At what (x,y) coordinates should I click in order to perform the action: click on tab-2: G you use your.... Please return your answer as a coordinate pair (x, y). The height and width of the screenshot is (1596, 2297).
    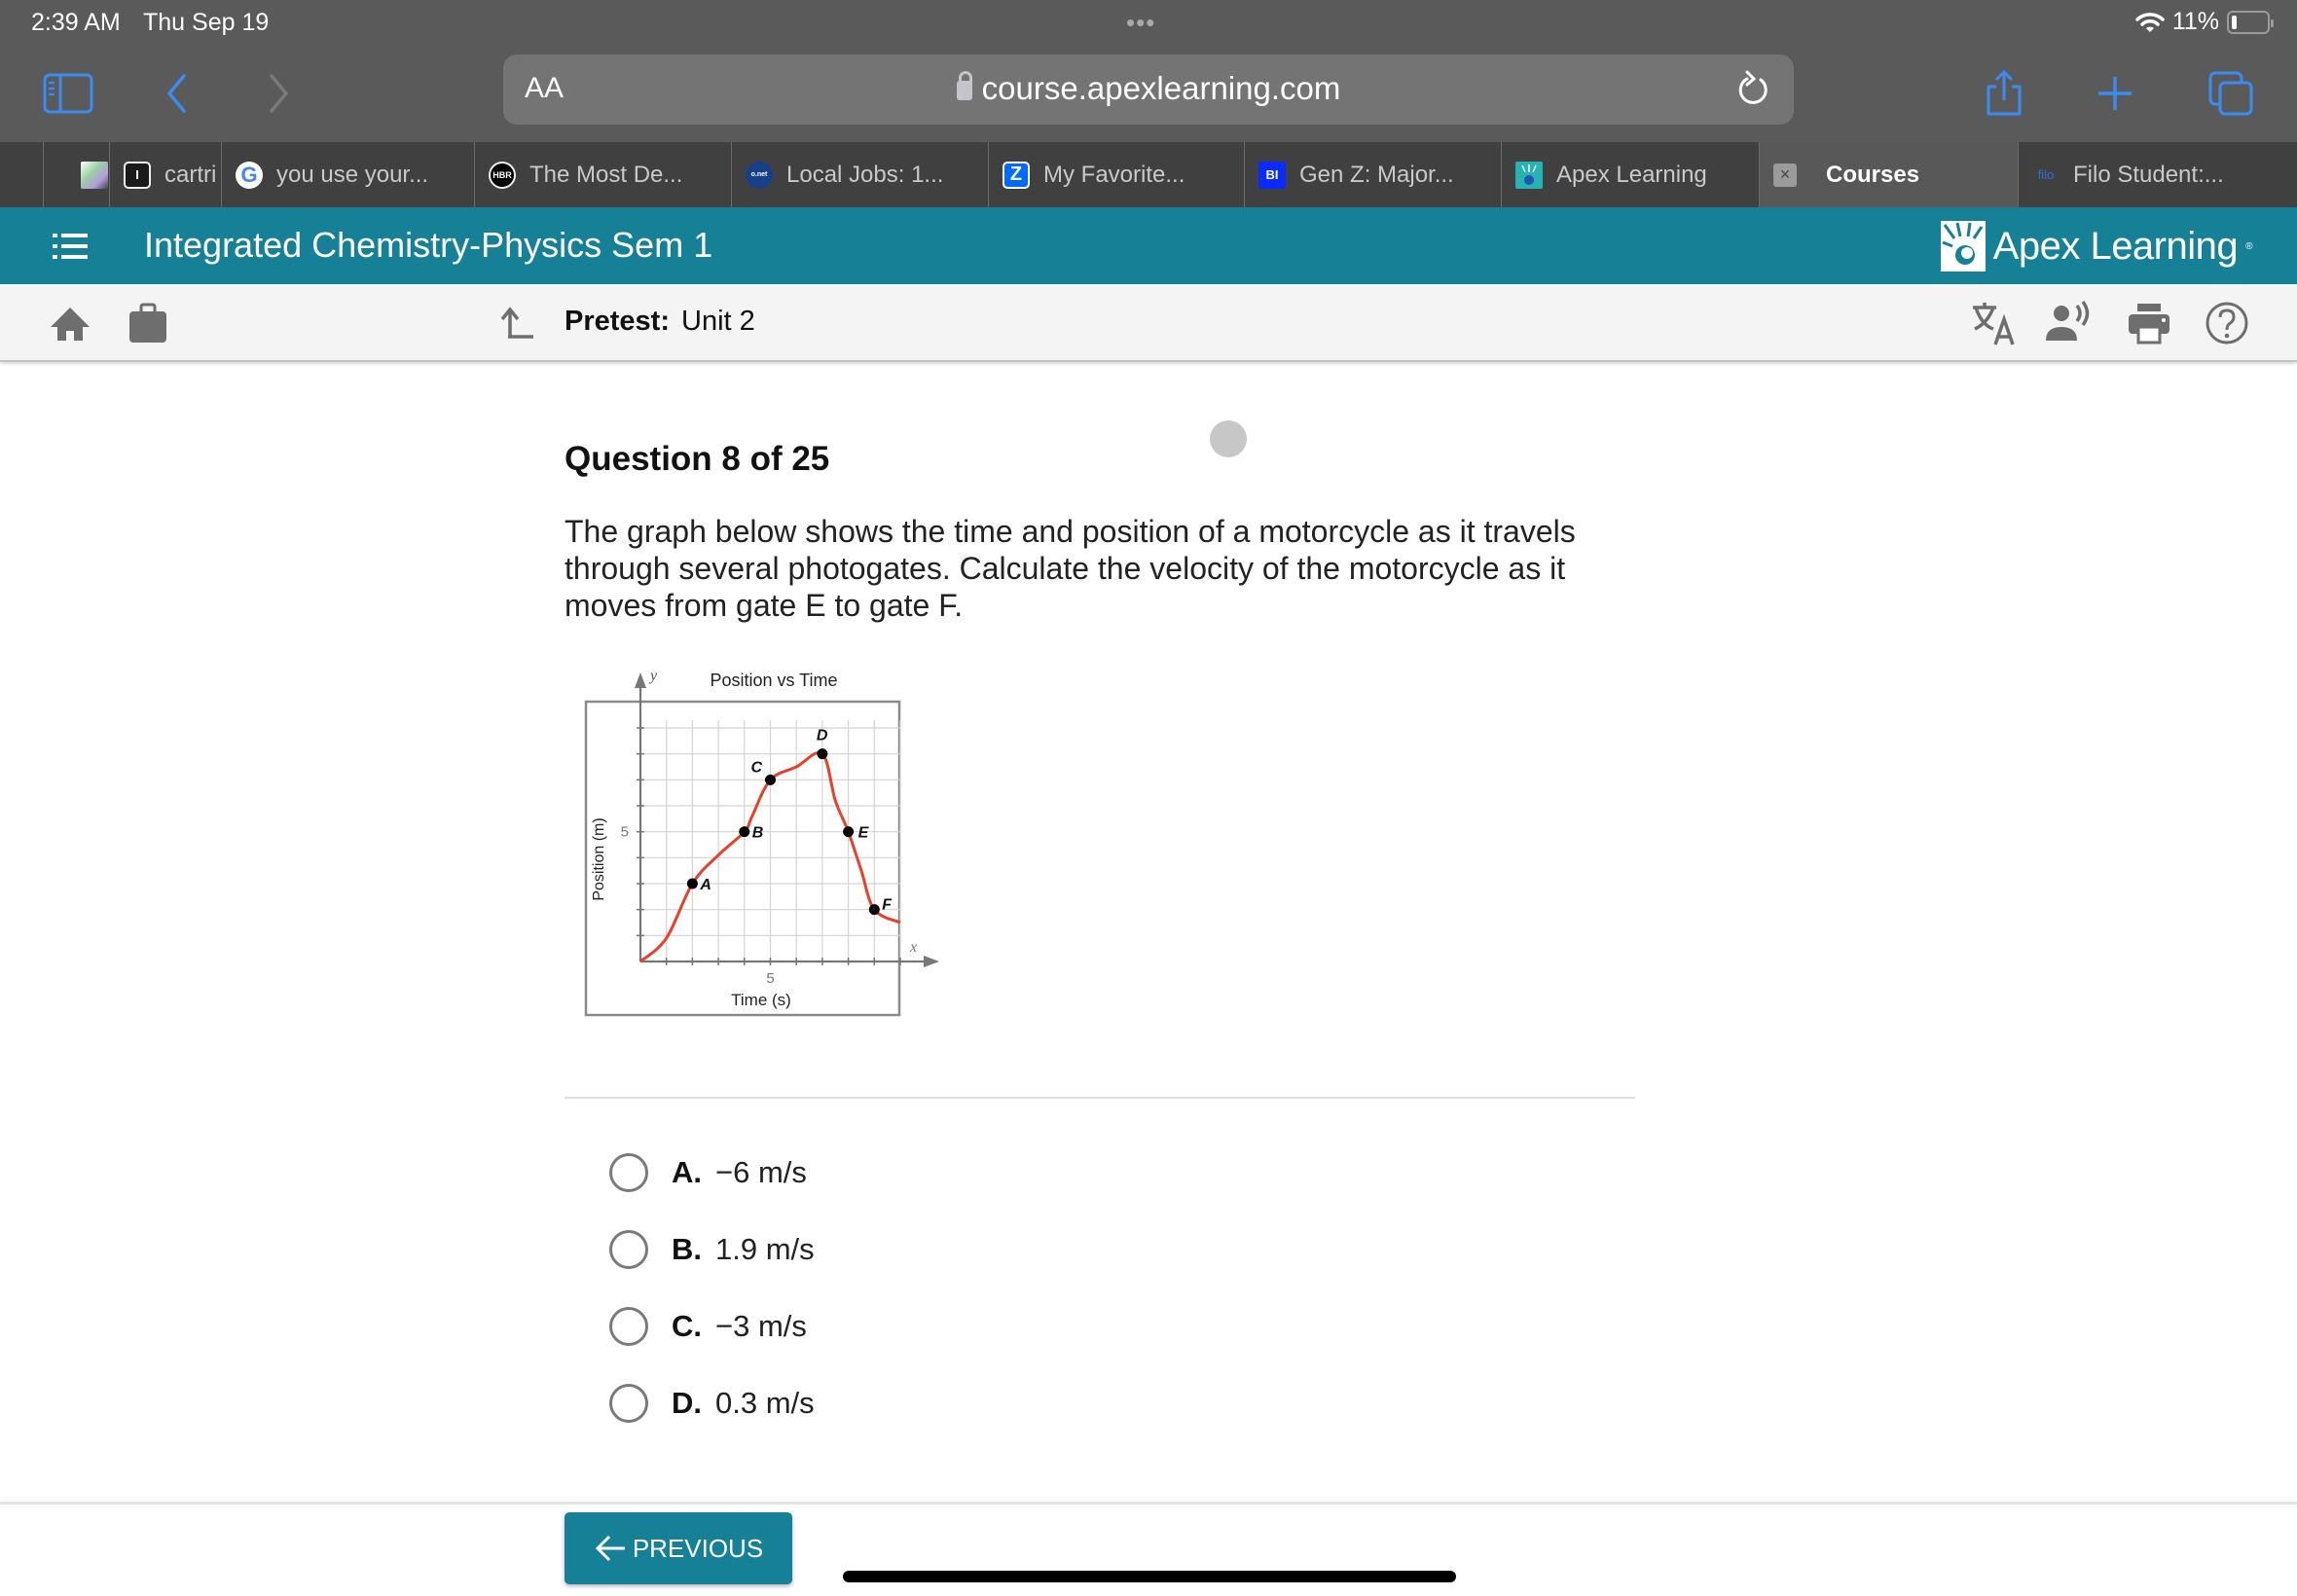
    Looking at the image, I should click on (347, 174).